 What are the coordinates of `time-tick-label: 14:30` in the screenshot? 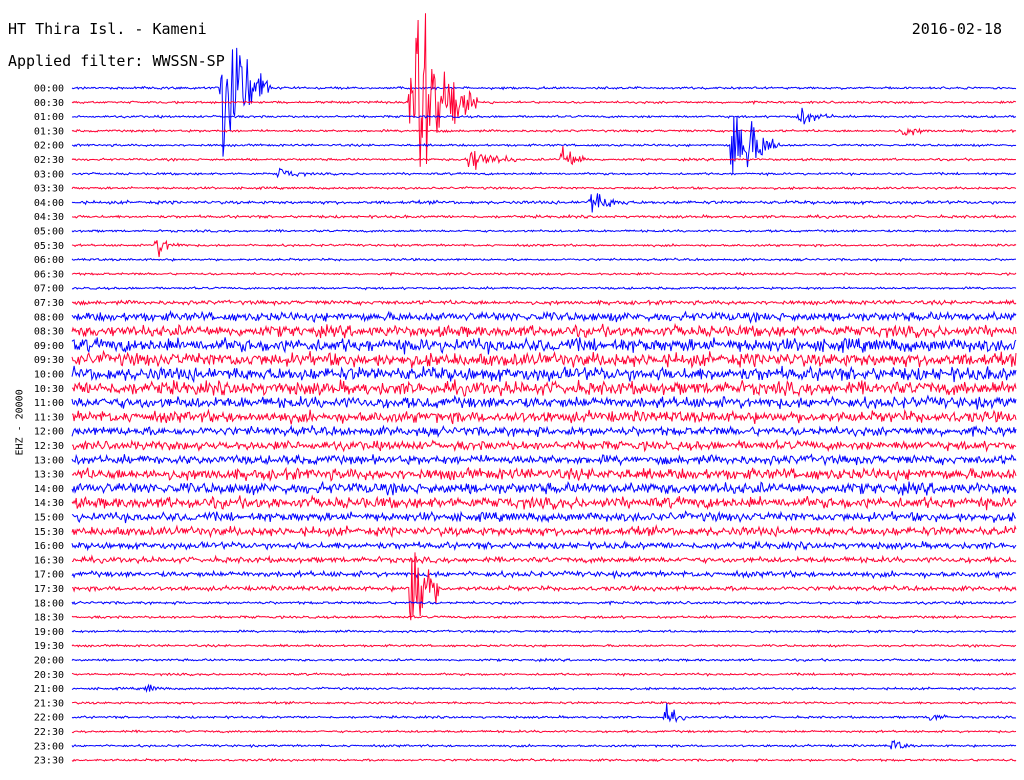 It's located at (49, 503).